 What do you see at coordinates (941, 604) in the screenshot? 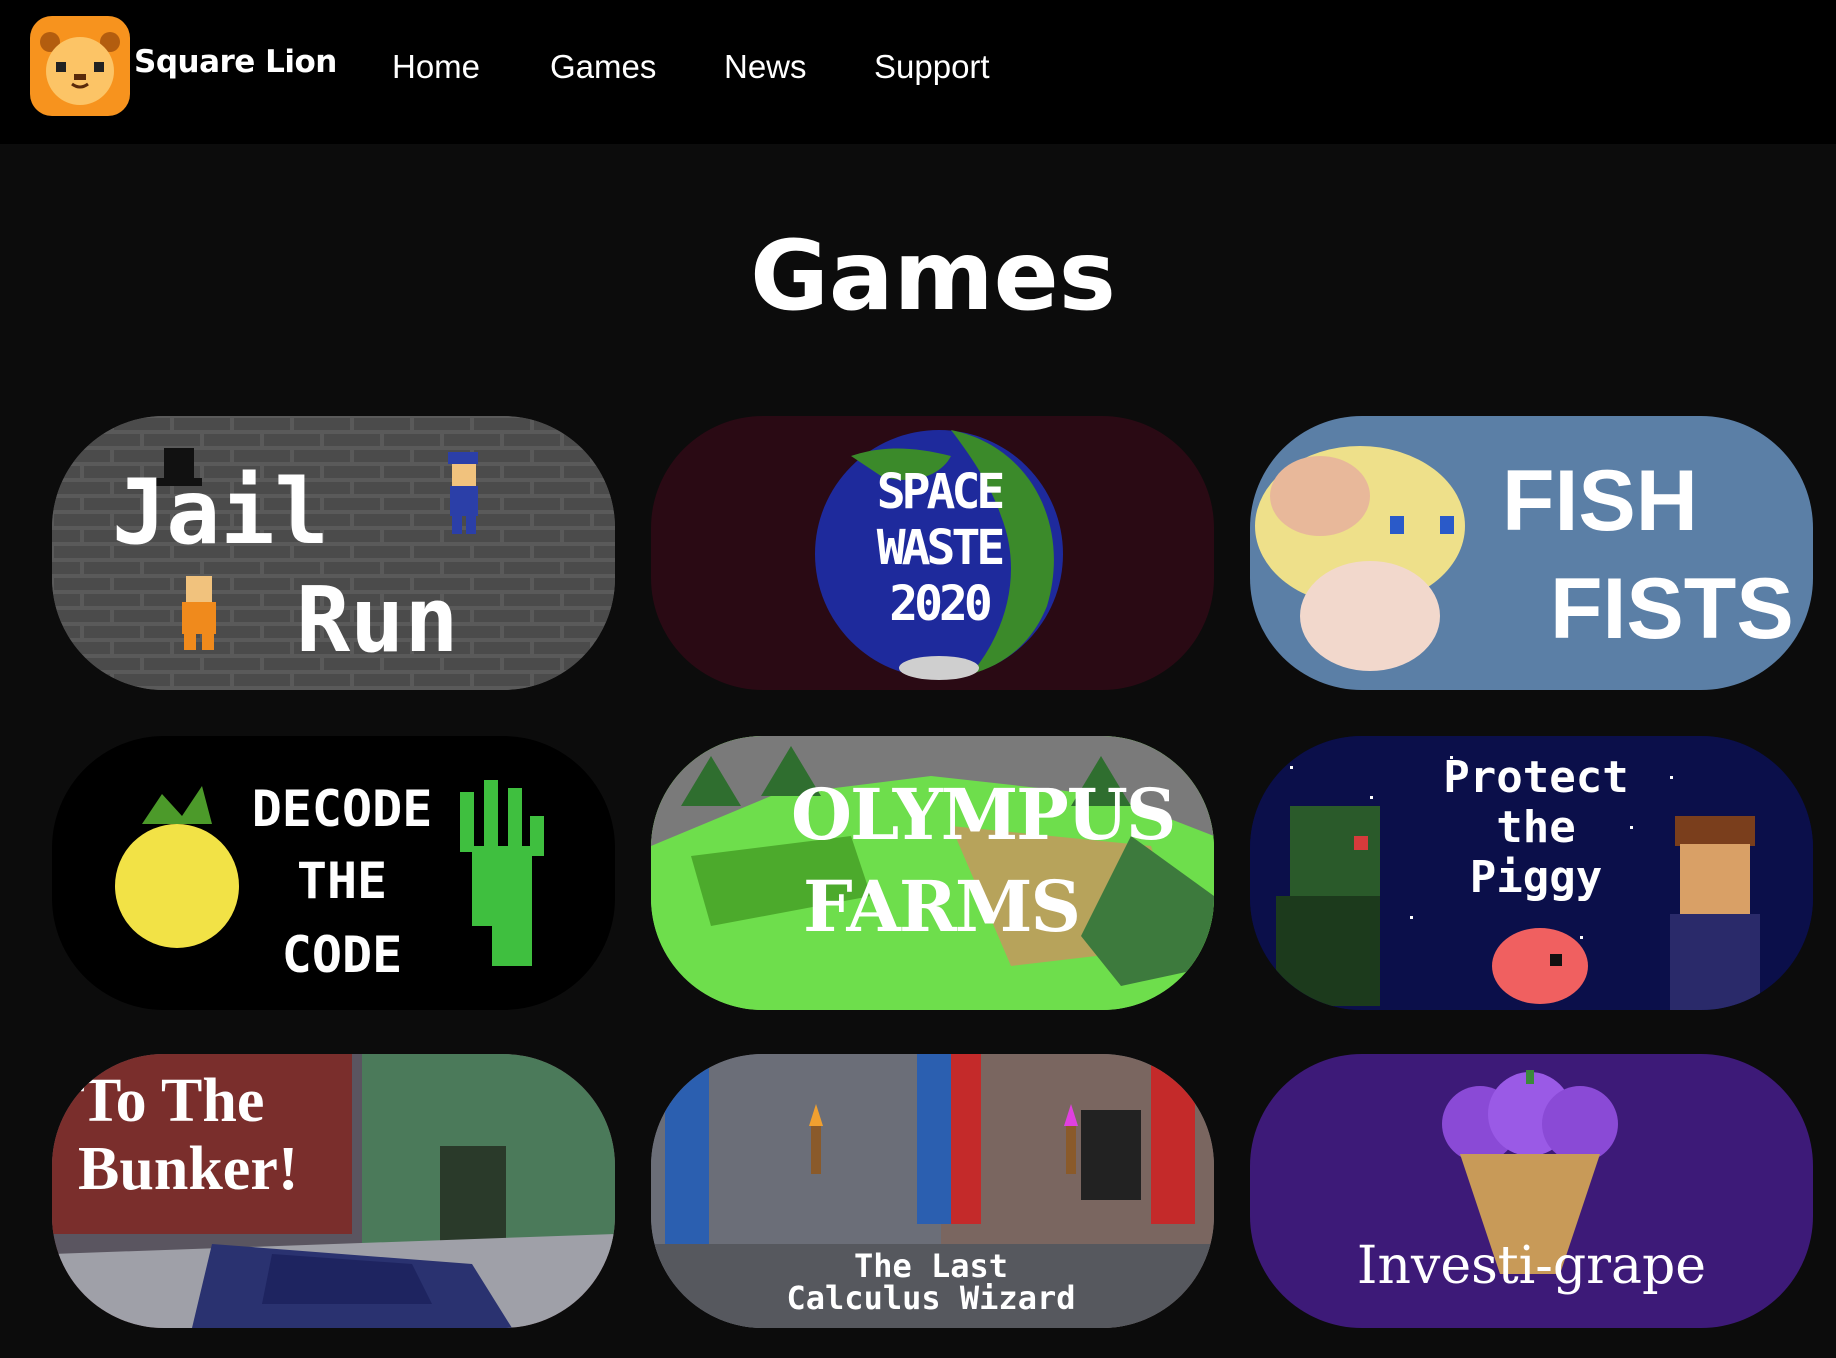
I see `game-title-line3: 2020` at bounding box center [941, 604].